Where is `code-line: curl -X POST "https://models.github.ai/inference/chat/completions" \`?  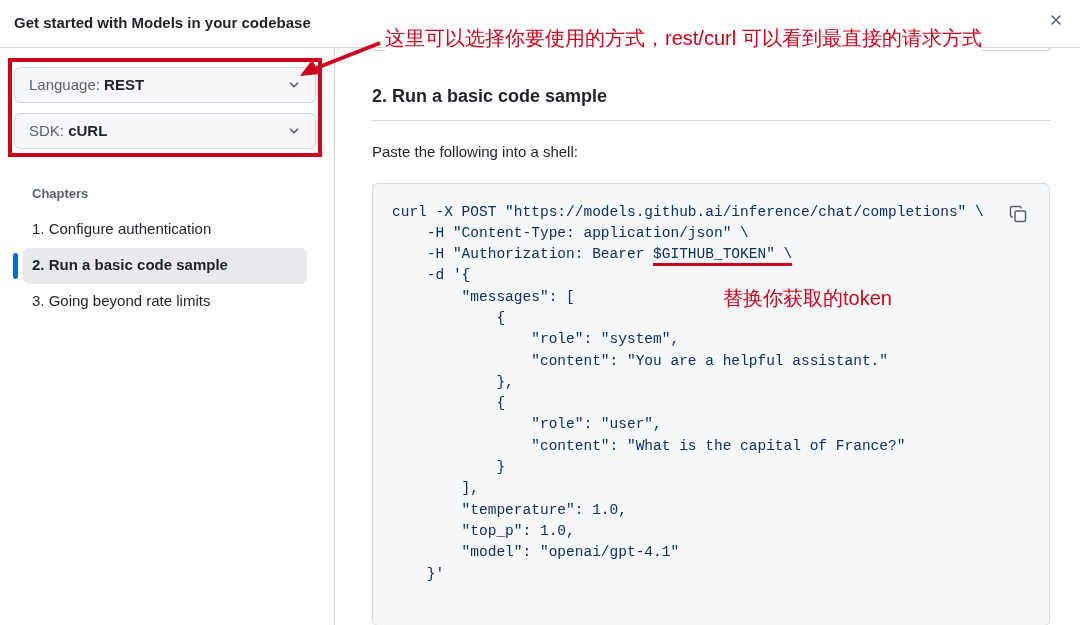
code-line: curl -X POST "https://models.github.ai/inference/chat/completions" \ is located at coordinates (688, 211).